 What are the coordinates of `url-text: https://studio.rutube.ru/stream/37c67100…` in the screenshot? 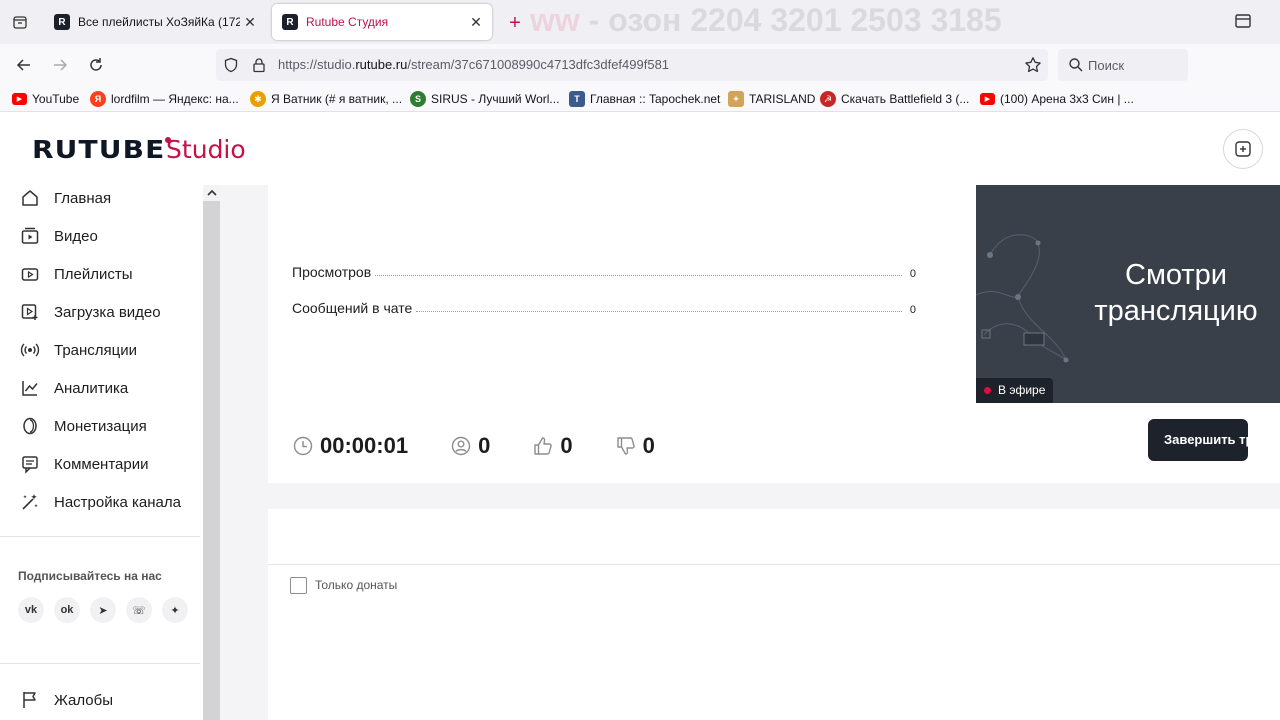 It's located at (473, 64).